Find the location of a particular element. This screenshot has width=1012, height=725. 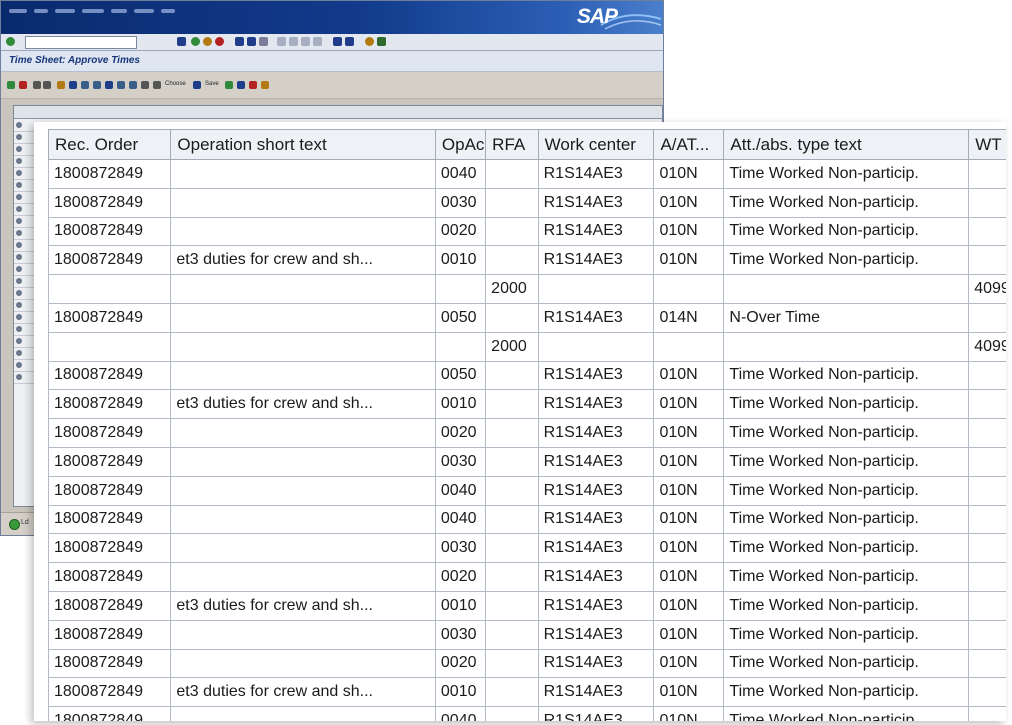

employee-icon is located at coordinates (61, 85).